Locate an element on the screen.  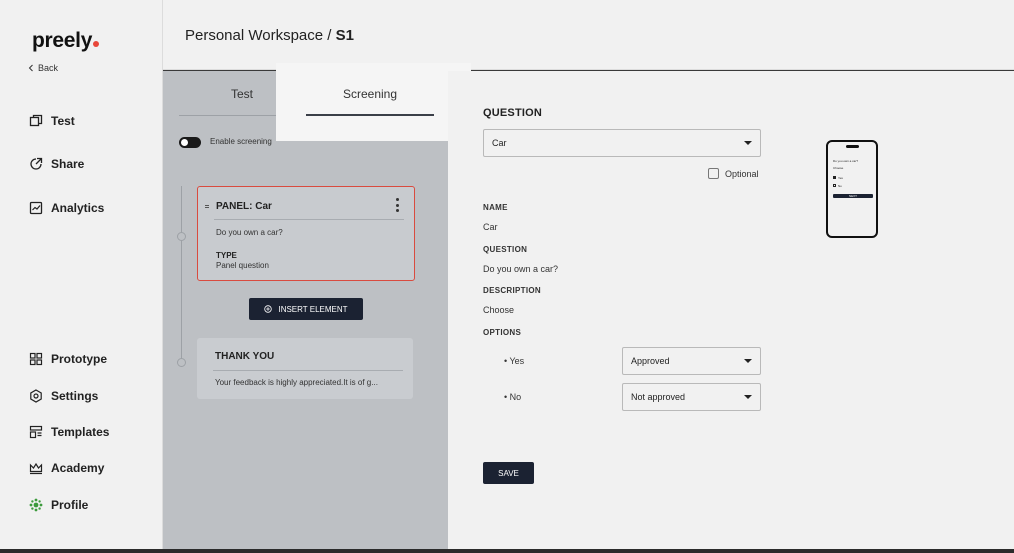
test-icon is located at coordinates (36, 120).